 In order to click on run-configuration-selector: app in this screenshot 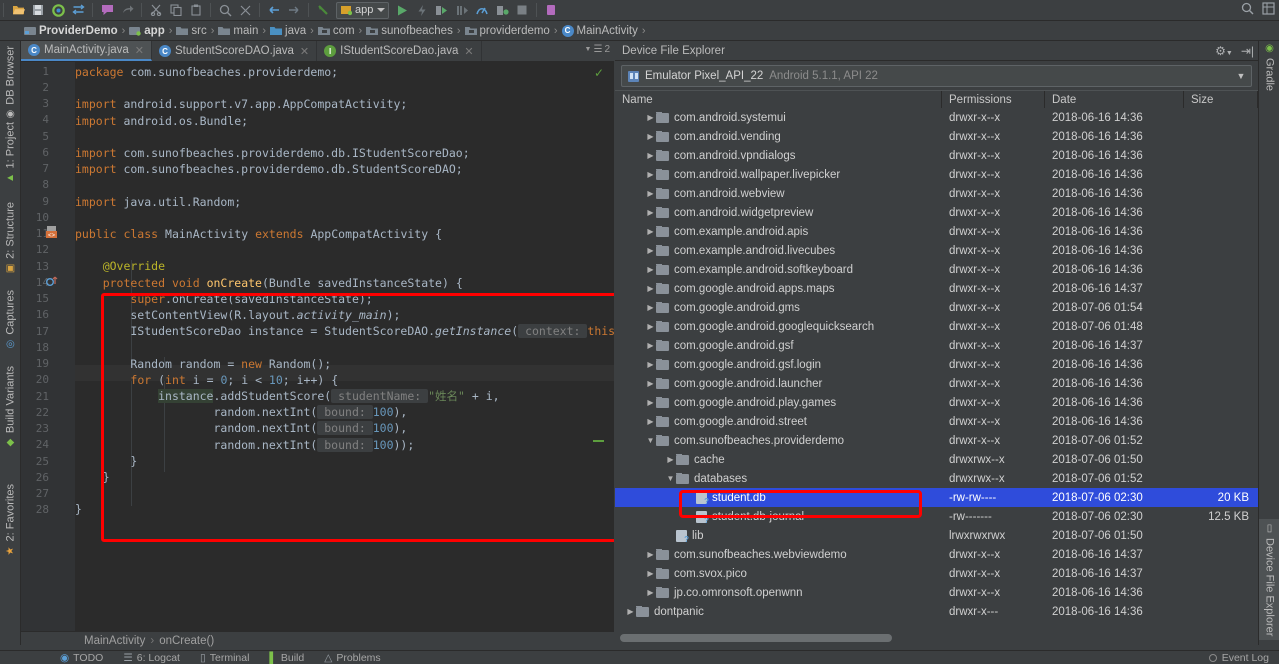, I will do `click(363, 10)`.